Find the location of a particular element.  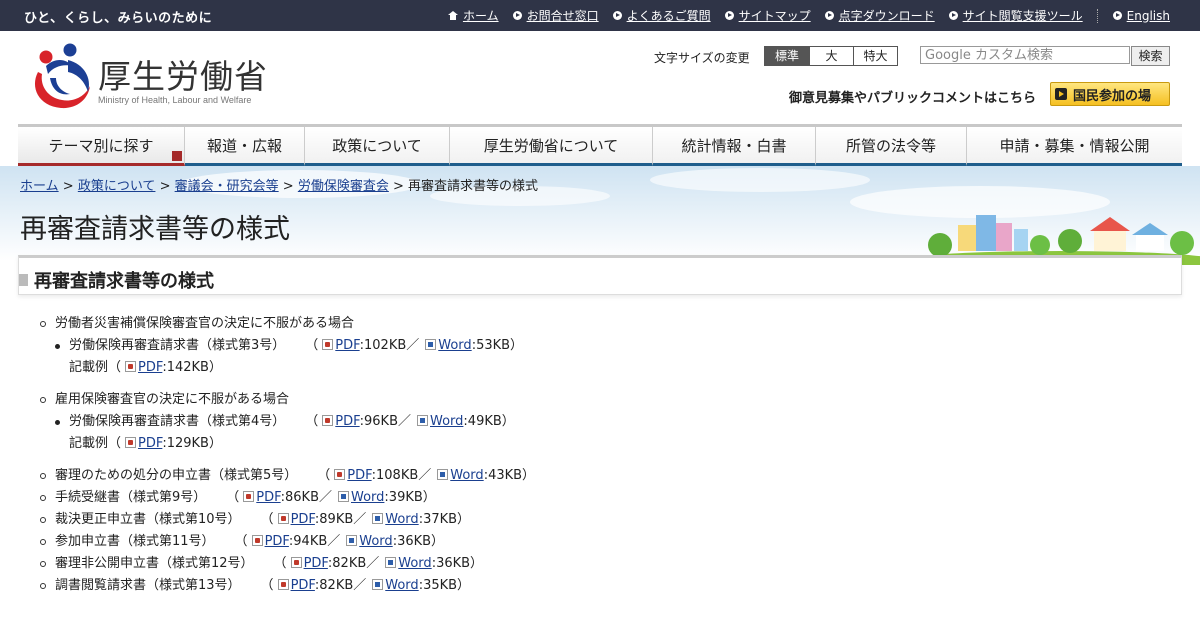

nav-item-statistics: 統計情報・白書 is located at coordinates (734, 146).